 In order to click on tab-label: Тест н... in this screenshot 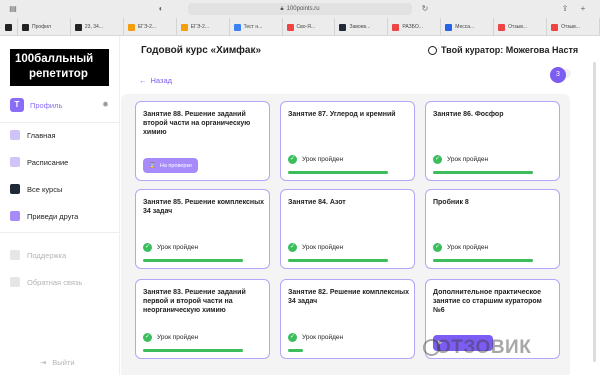, I will do `click(253, 27)`.